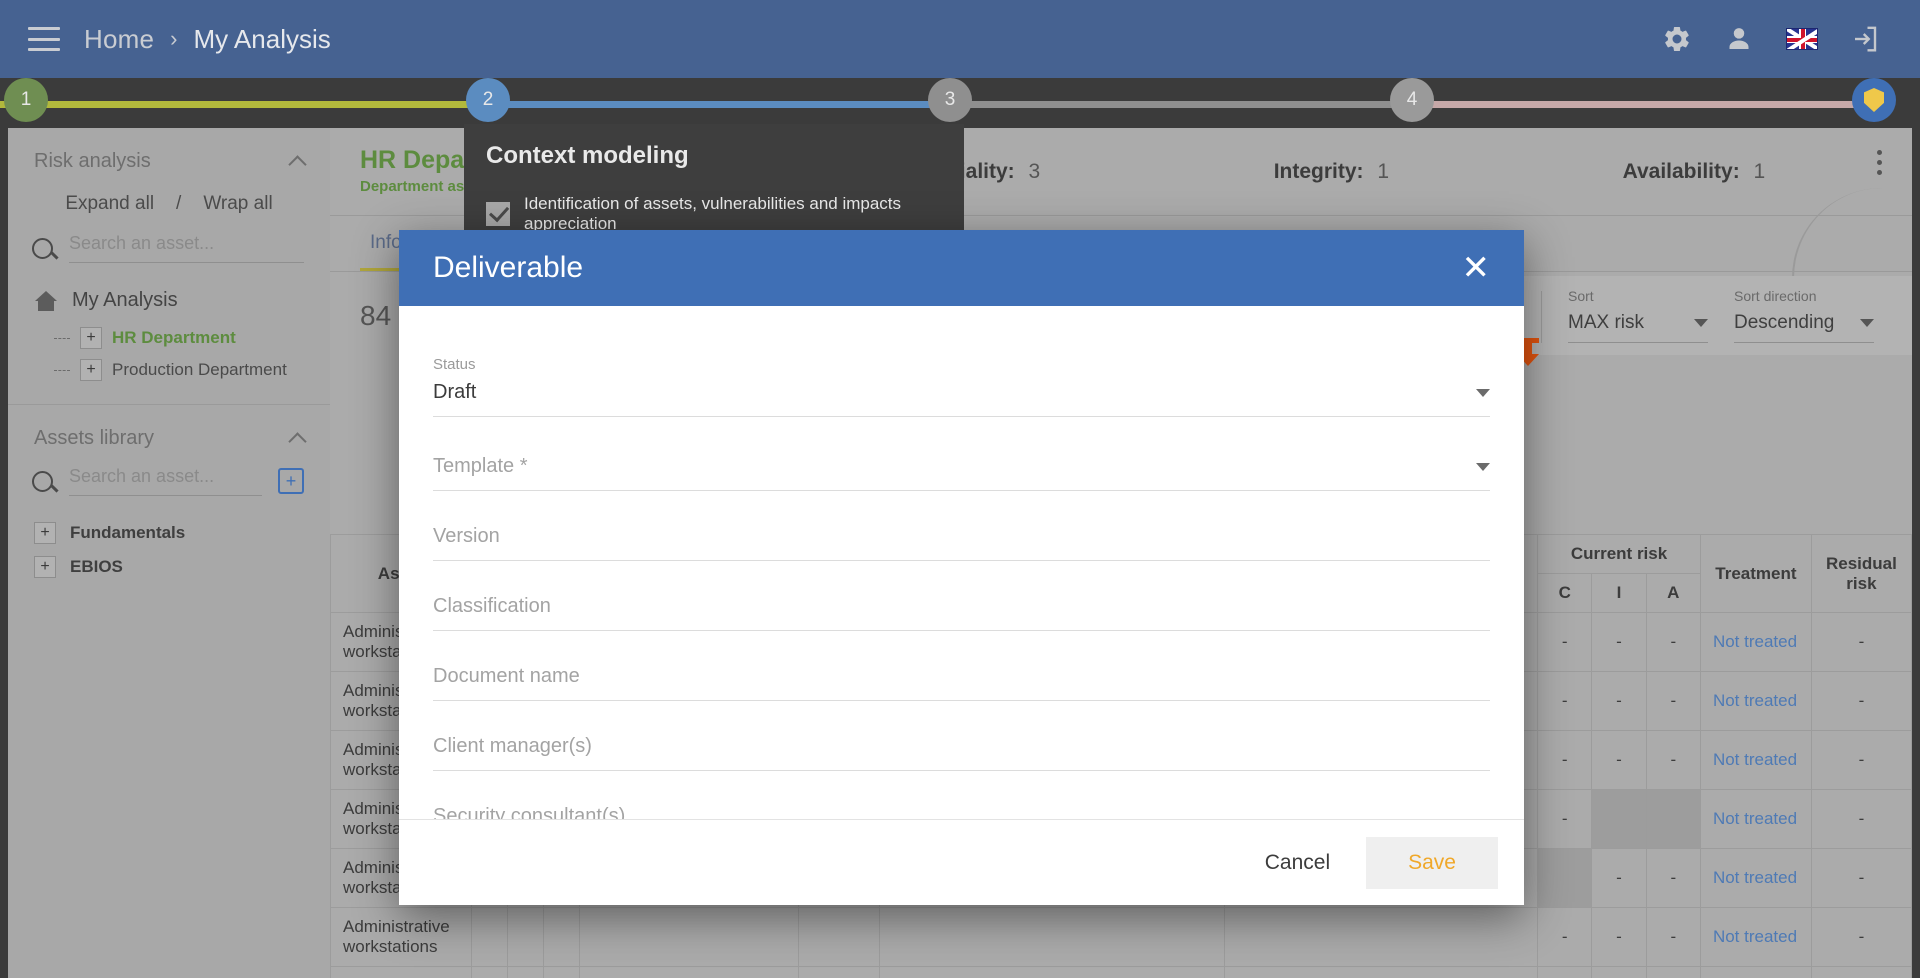 The image size is (1920, 978). I want to click on field-status: Status Draft, so click(961, 384).